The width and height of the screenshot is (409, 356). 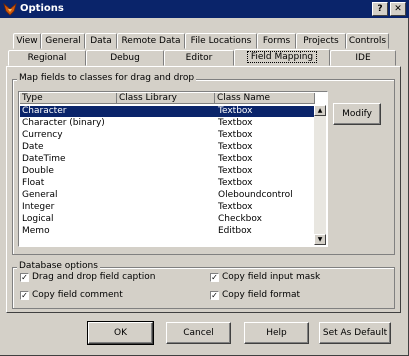 What do you see at coordinates (101, 41) in the screenshot?
I see `tab-data: Data` at bounding box center [101, 41].